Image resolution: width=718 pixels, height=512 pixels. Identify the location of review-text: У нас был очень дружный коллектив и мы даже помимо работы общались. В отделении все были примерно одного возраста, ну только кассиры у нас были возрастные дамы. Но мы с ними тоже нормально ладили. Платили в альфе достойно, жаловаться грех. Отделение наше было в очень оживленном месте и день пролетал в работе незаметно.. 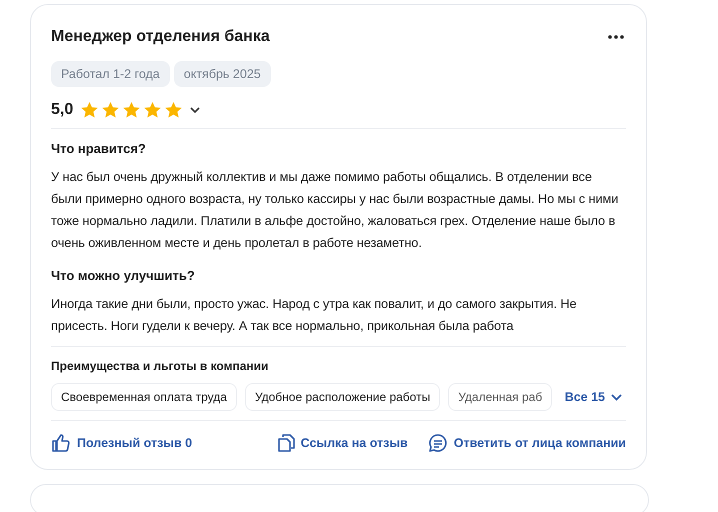
(335, 210).